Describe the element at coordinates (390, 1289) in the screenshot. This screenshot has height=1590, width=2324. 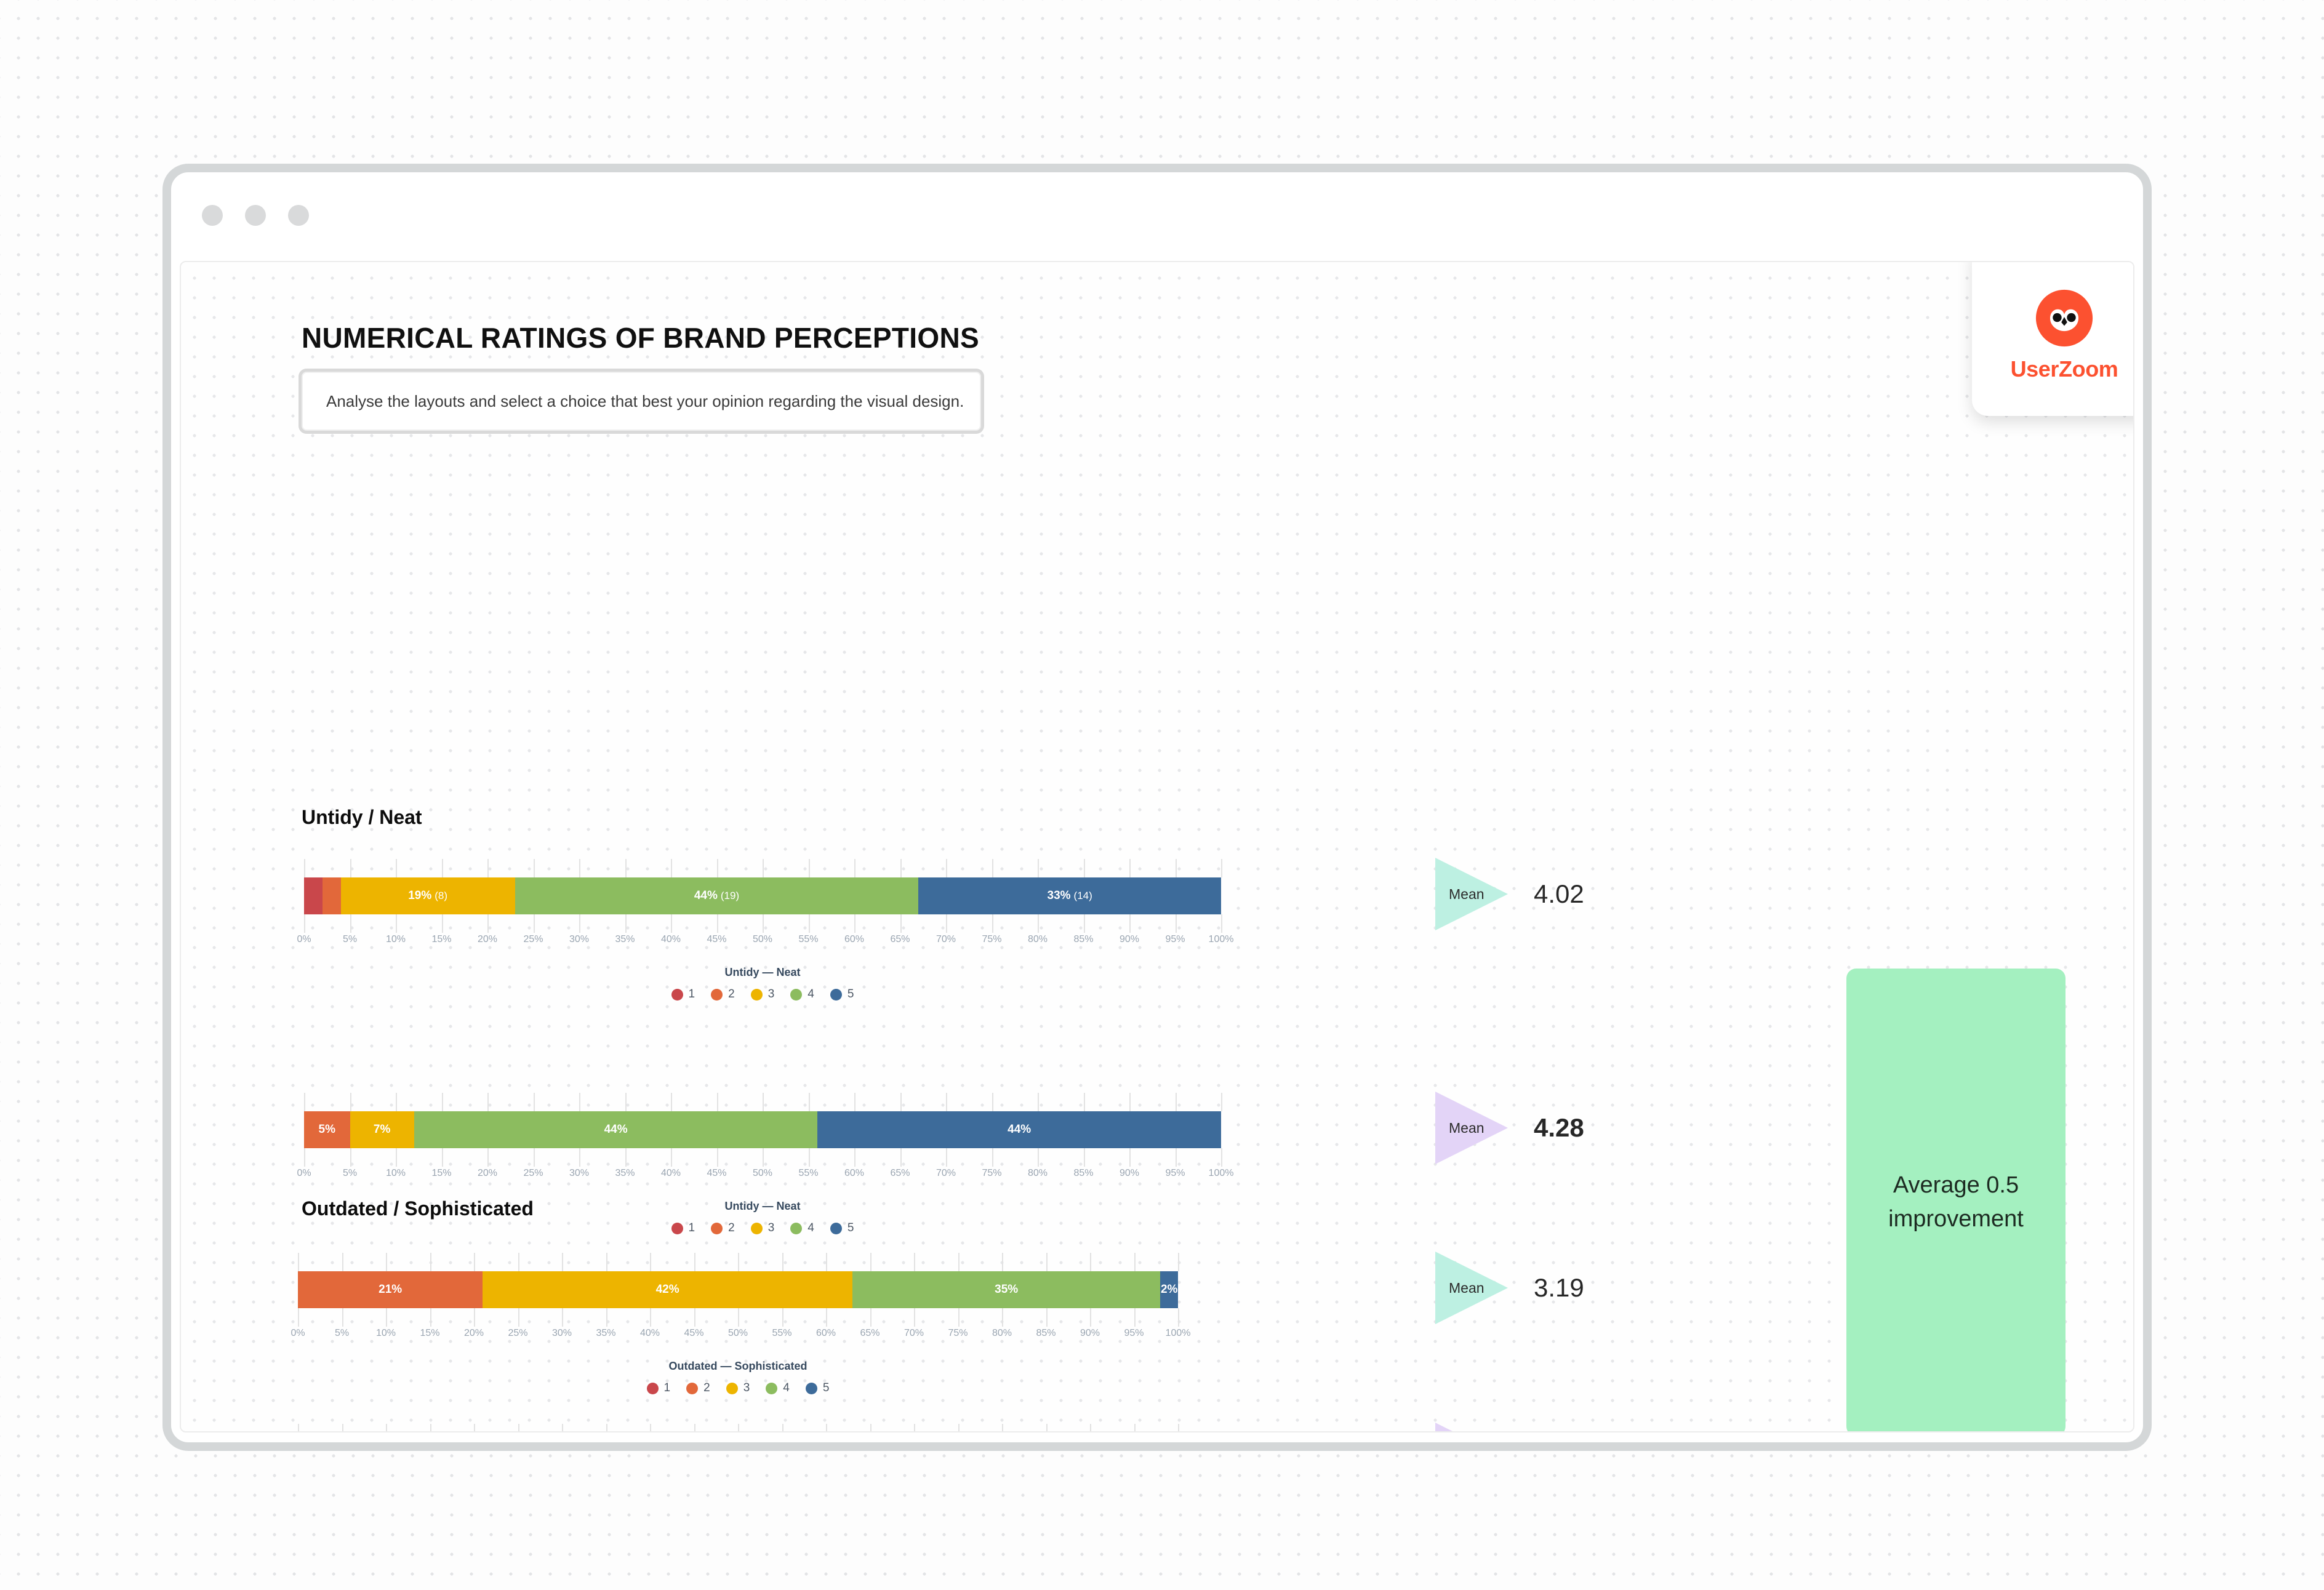
I see `bar-segment: 21%` at that location.